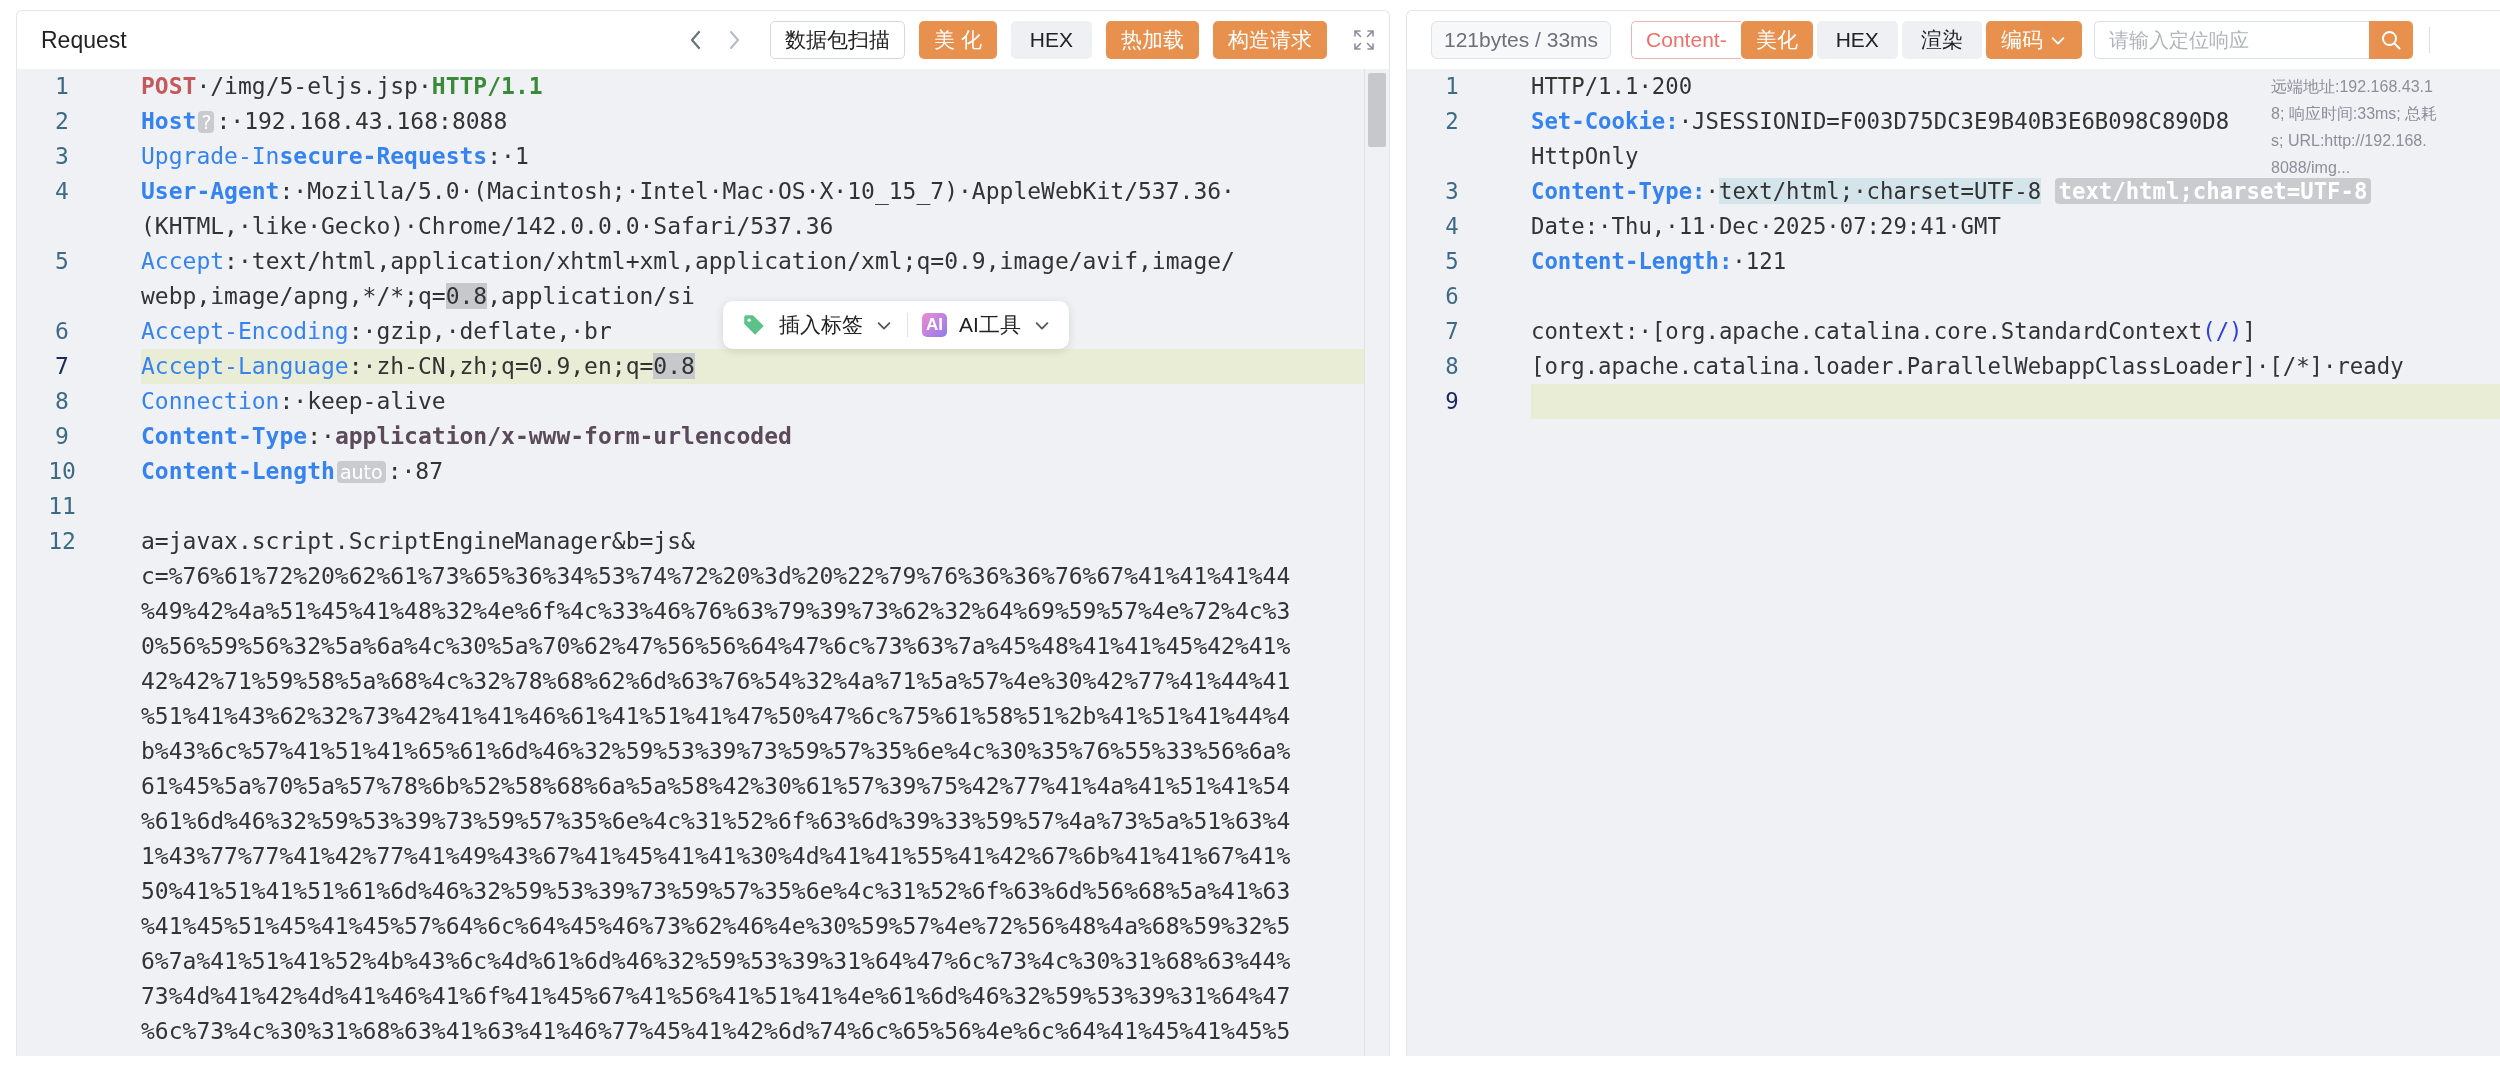 This screenshot has height=1066, width=2500. Describe the element at coordinates (293, 401) in the screenshot. I see `code-line: Connection:·keep-alive` at that location.